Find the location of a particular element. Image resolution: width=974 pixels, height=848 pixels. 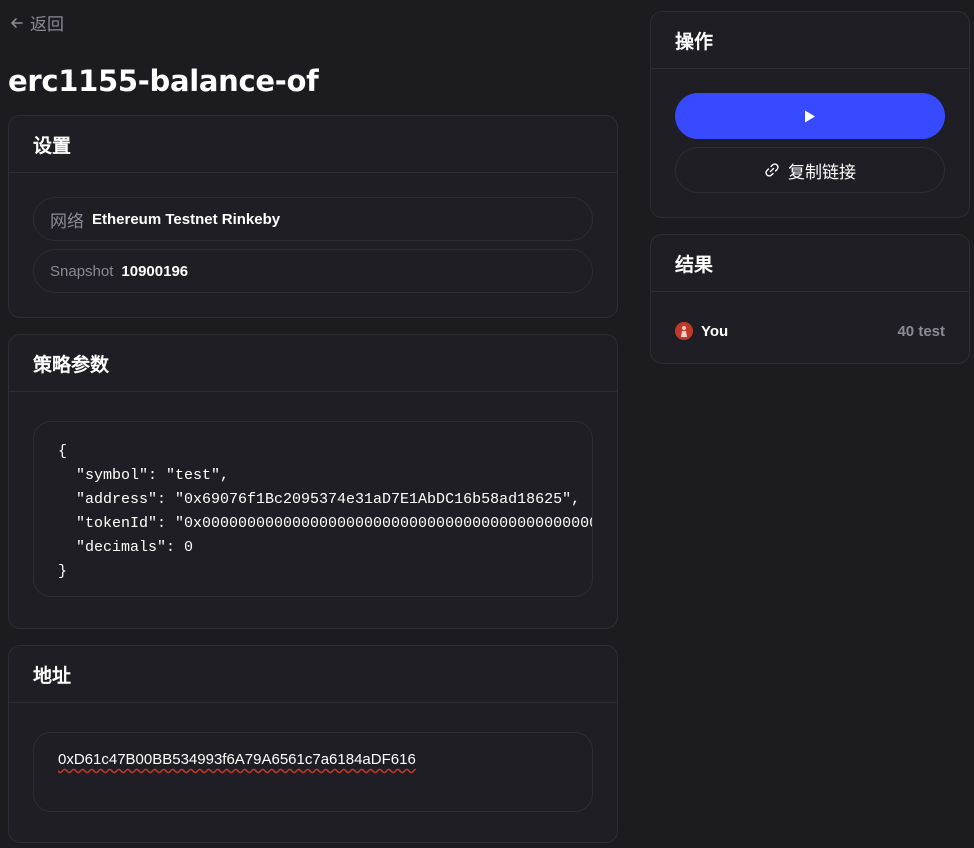

copy-link-button: 复制链接 is located at coordinates (810, 170).